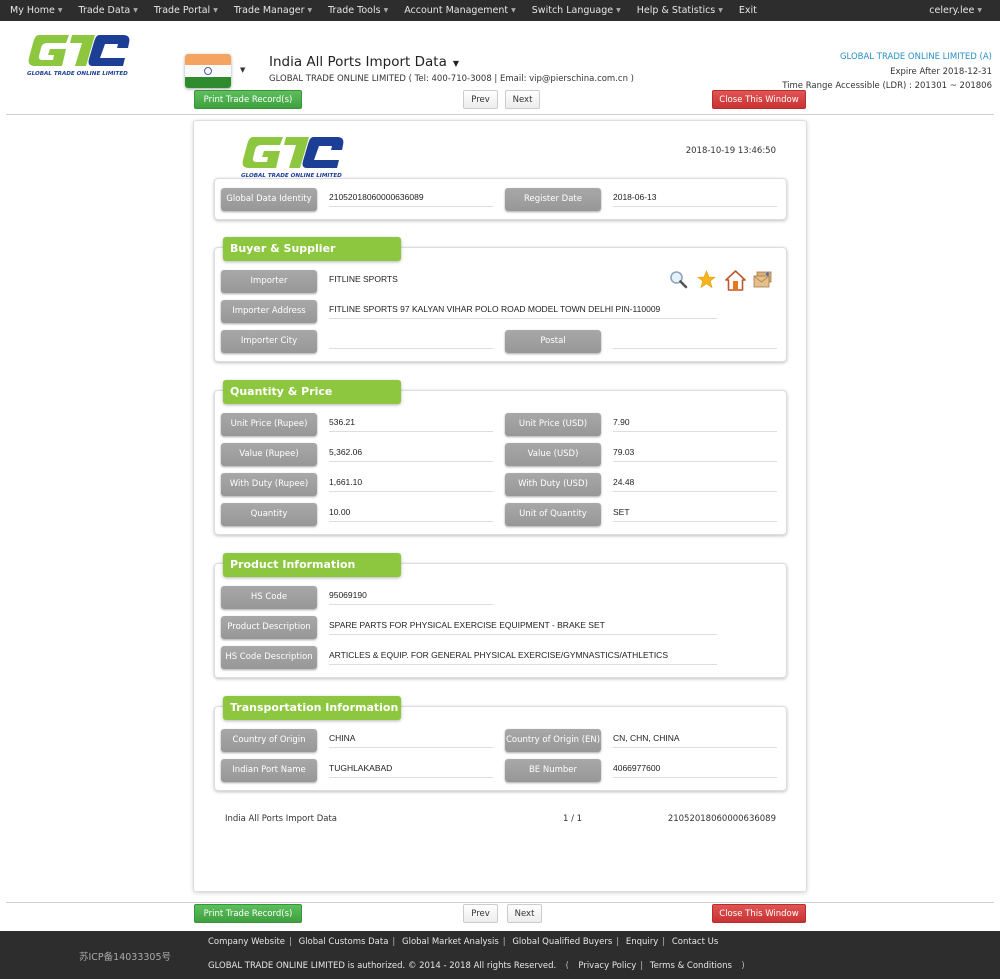 This screenshot has width=1000, height=979. What do you see at coordinates (269, 627) in the screenshot?
I see `product-description-label: Product Description` at bounding box center [269, 627].